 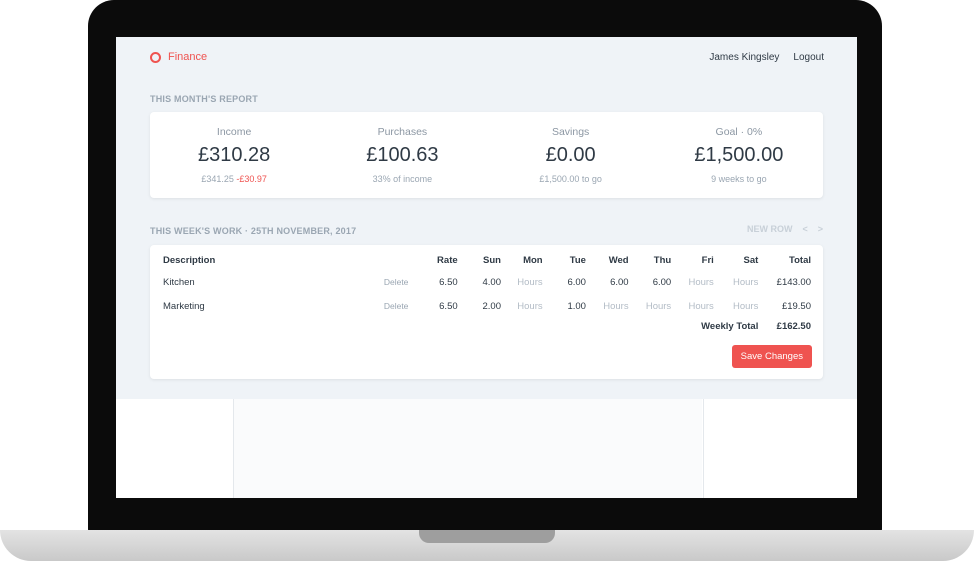 What do you see at coordinates (175, 448) in the screenshot?
I see `background-panel-left` at bounding box center [175, 448].